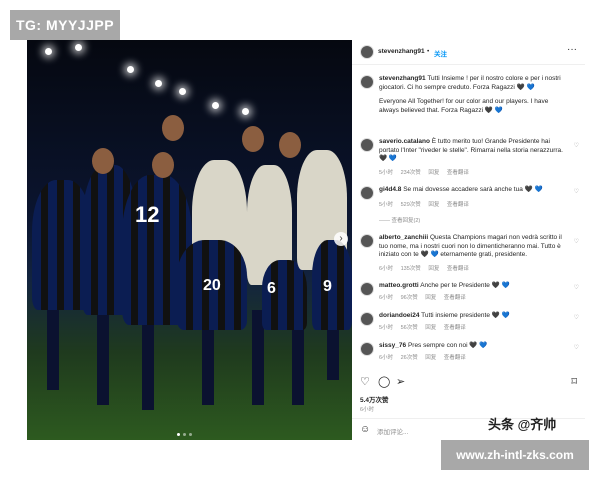 The image size is (600, 480). I want to click on comment-username: doriandoei24, so click(399, 315).